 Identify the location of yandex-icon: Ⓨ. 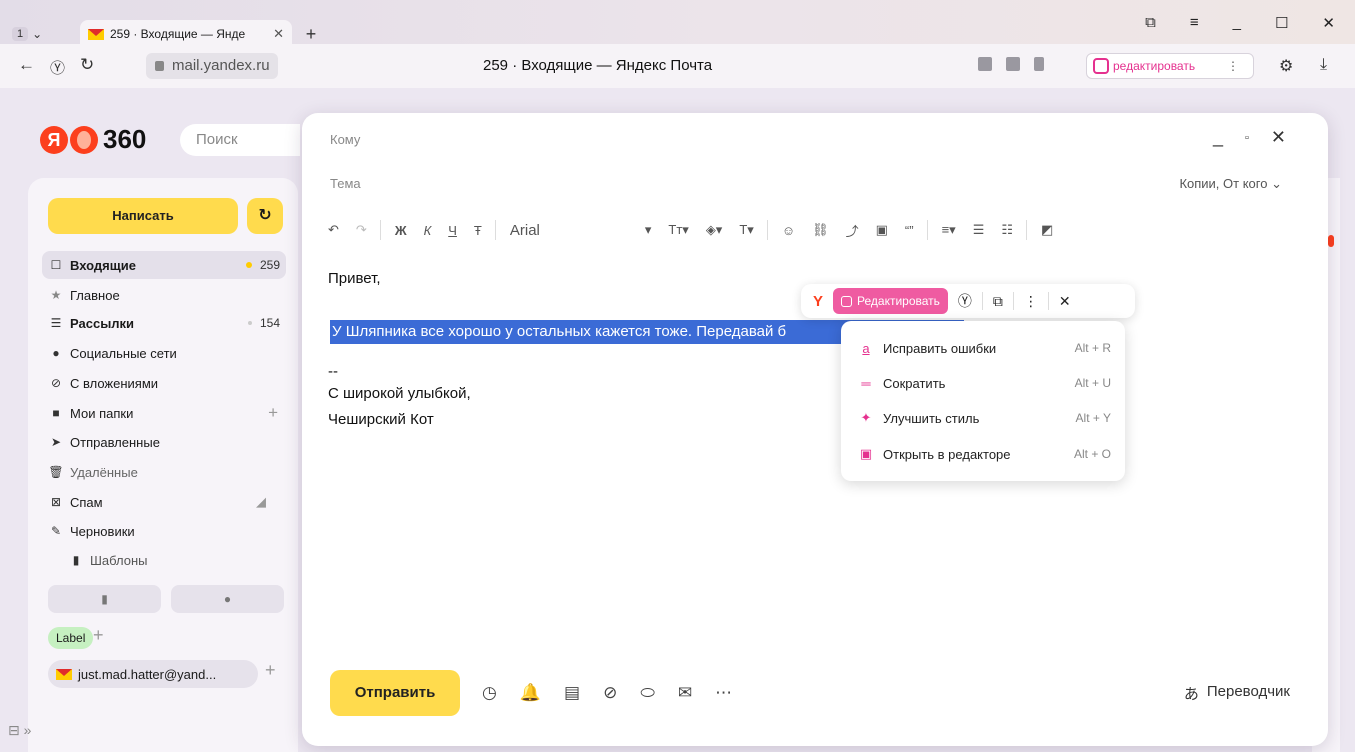
(57, 67).